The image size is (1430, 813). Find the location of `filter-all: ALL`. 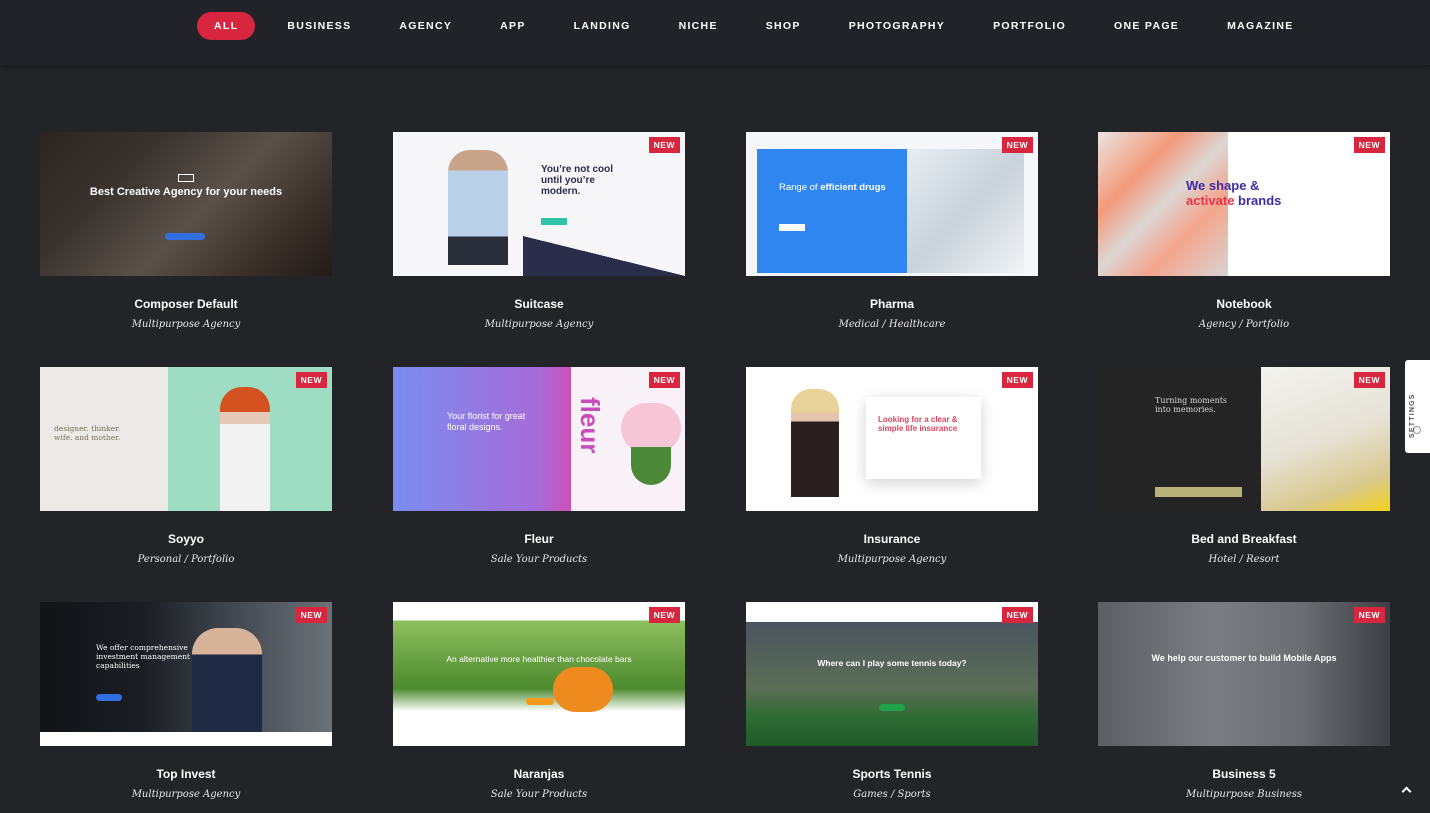

filter-all: ALL is located at coordinates (226, 26).